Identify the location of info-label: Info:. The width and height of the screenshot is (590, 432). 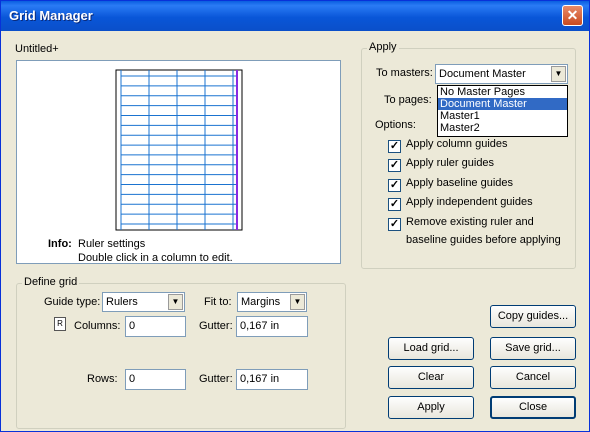
(60, 244).